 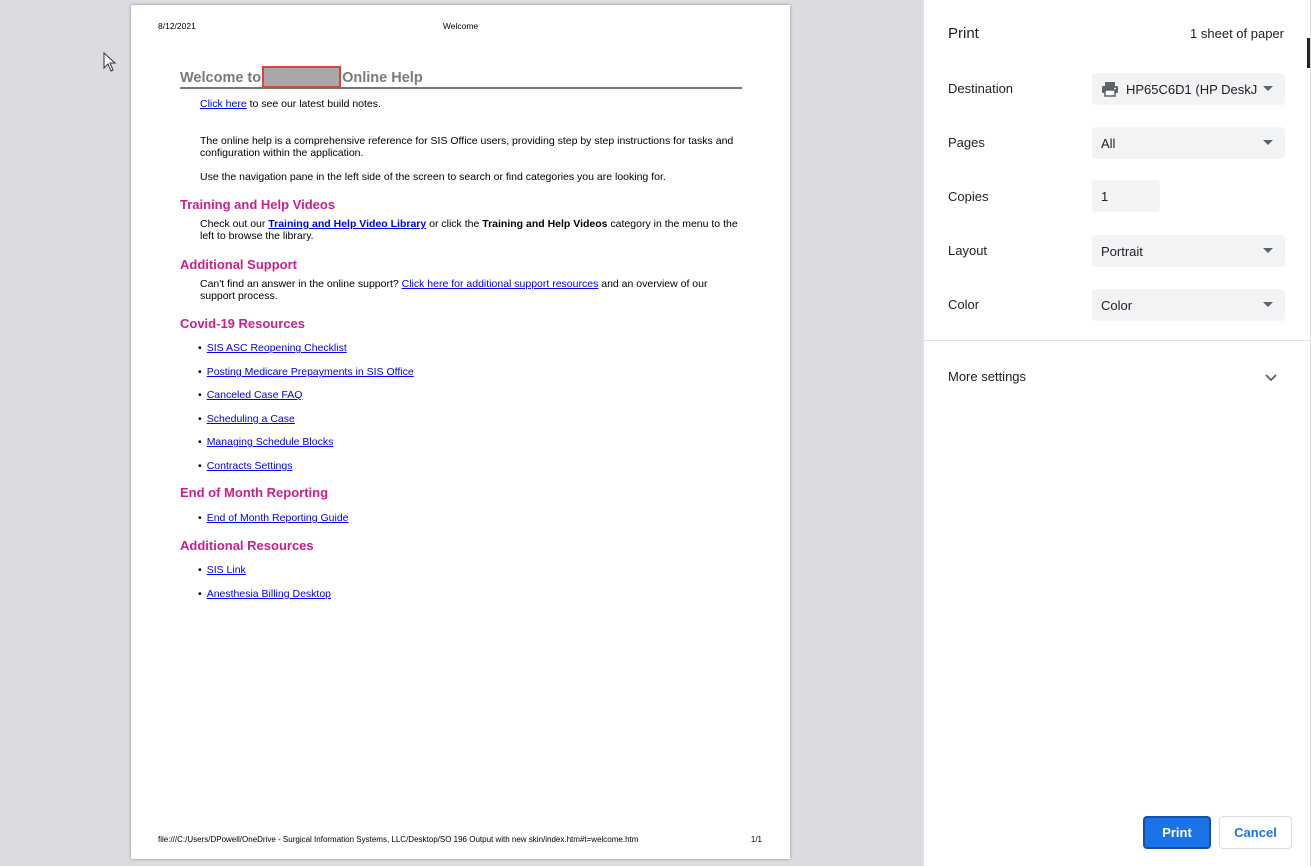 I want to click on list-item: Scheduling a Case, so click(x=246, y=419).